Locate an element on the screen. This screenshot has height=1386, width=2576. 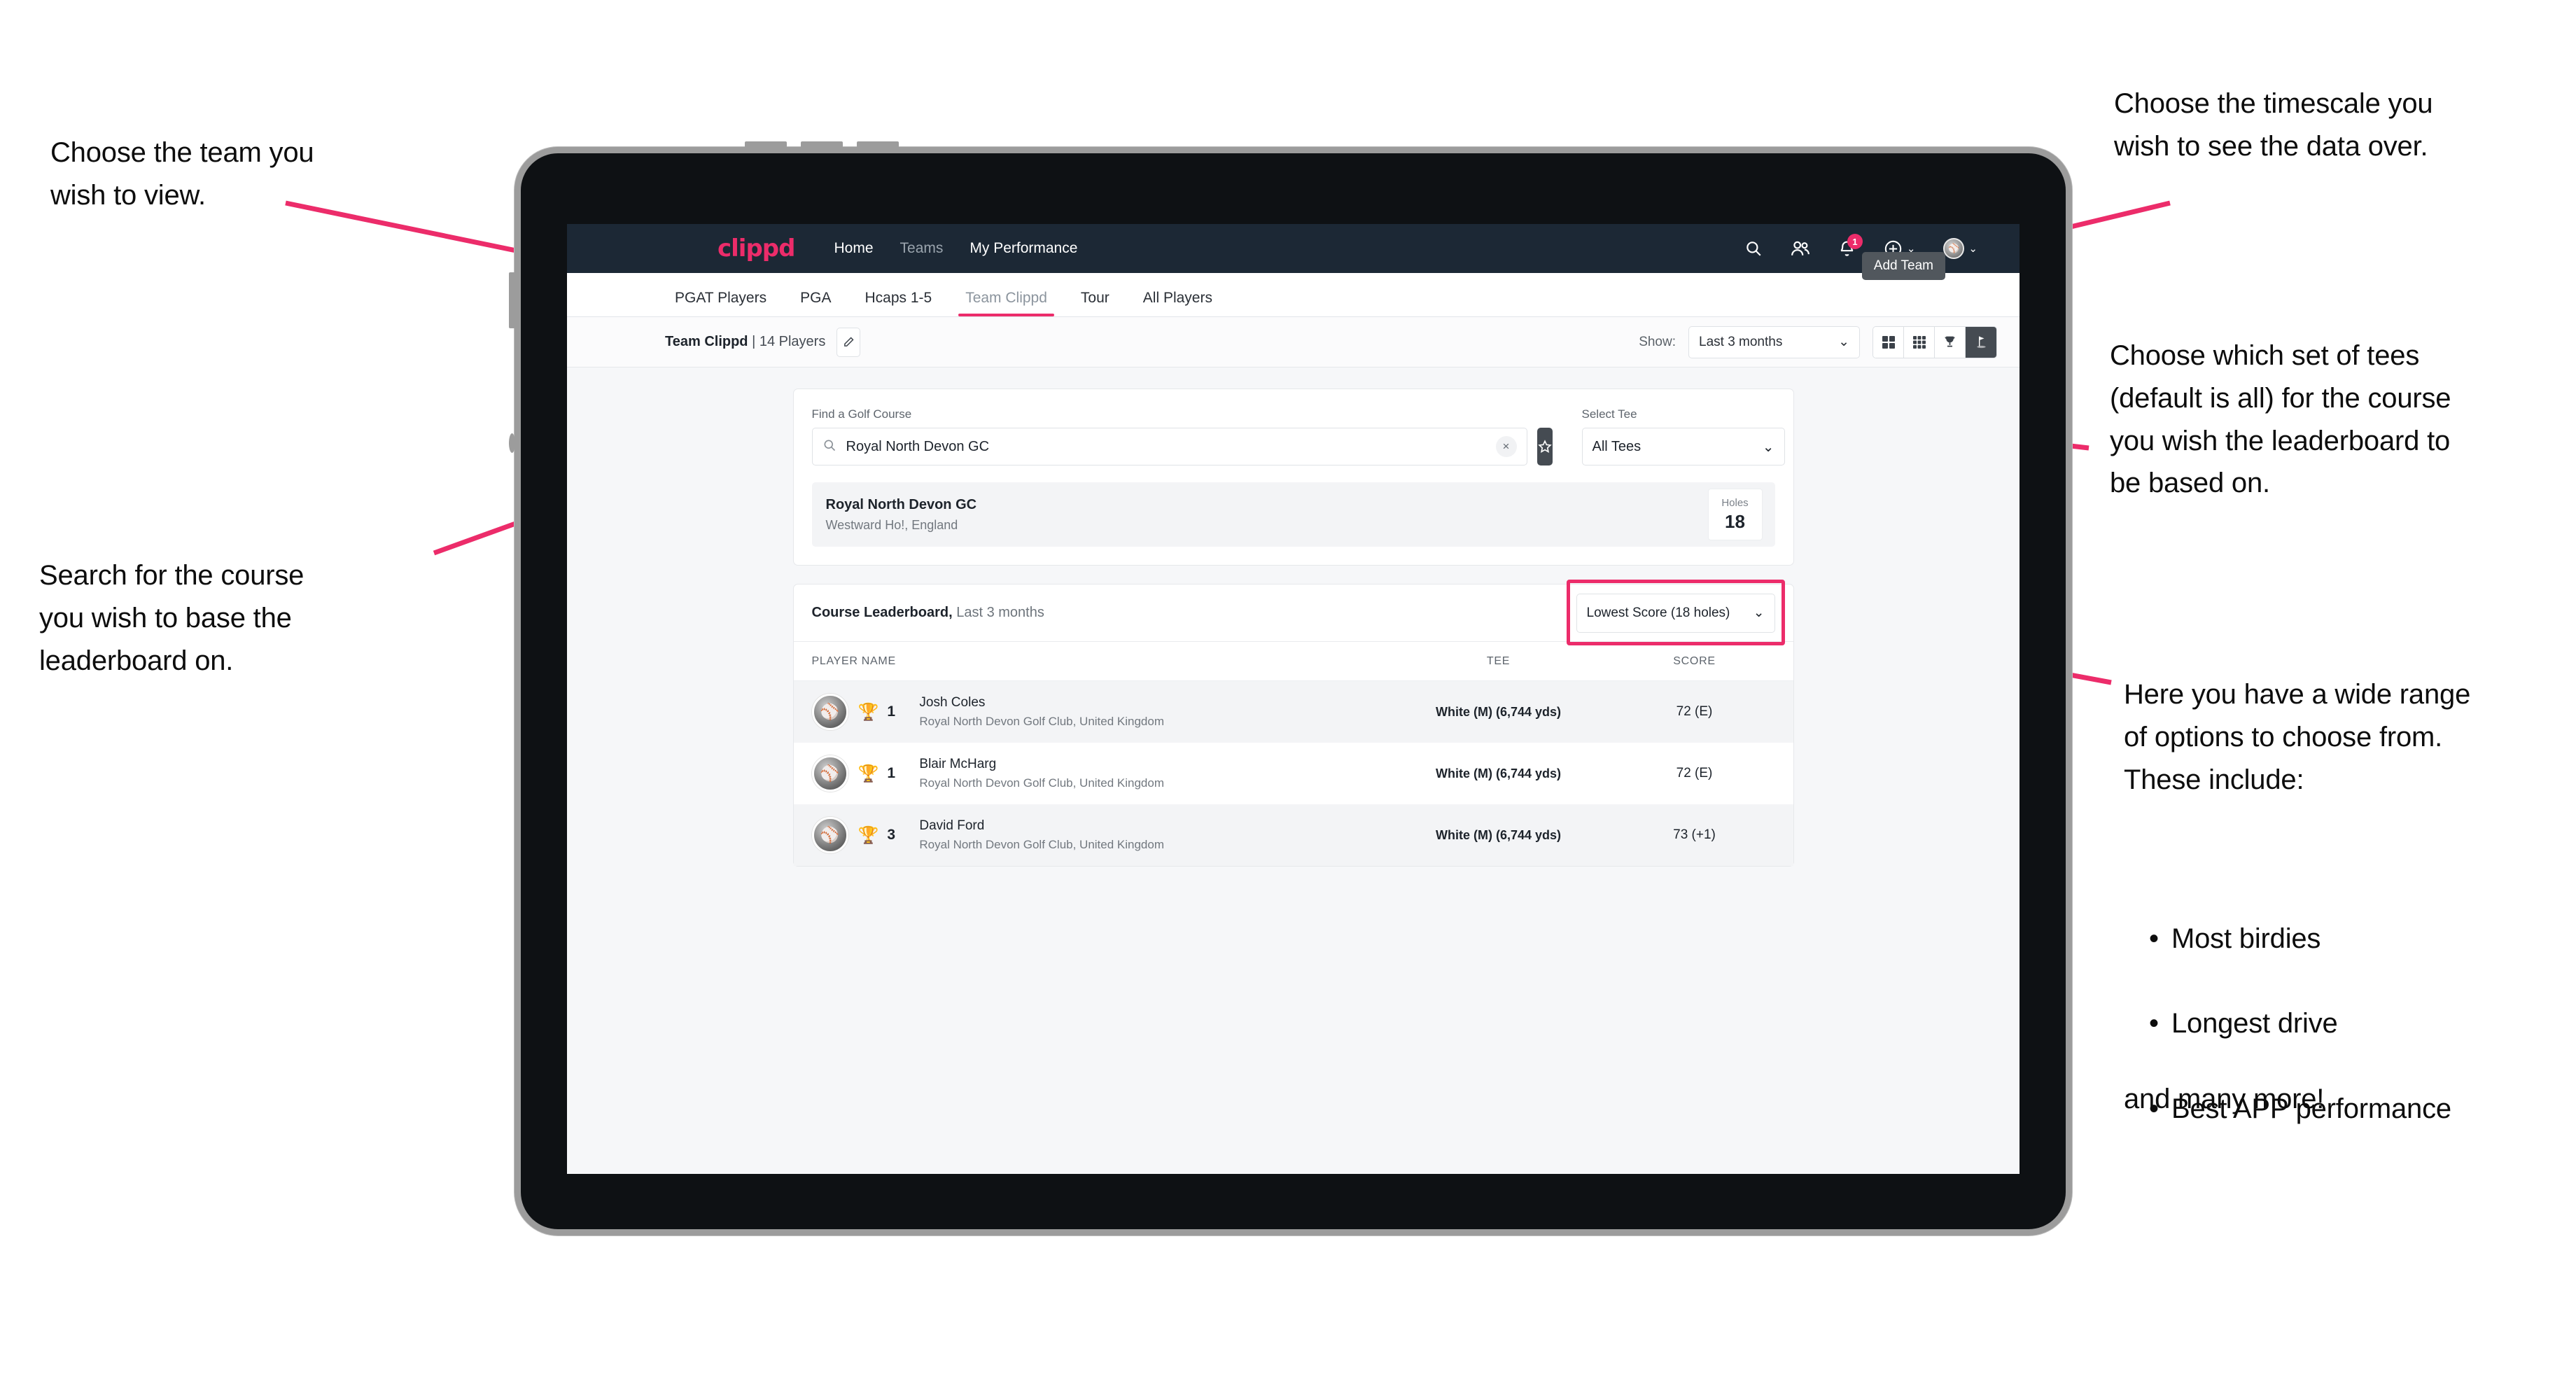
player-score: 73 (+1) is located at coordinates (1694, 834).